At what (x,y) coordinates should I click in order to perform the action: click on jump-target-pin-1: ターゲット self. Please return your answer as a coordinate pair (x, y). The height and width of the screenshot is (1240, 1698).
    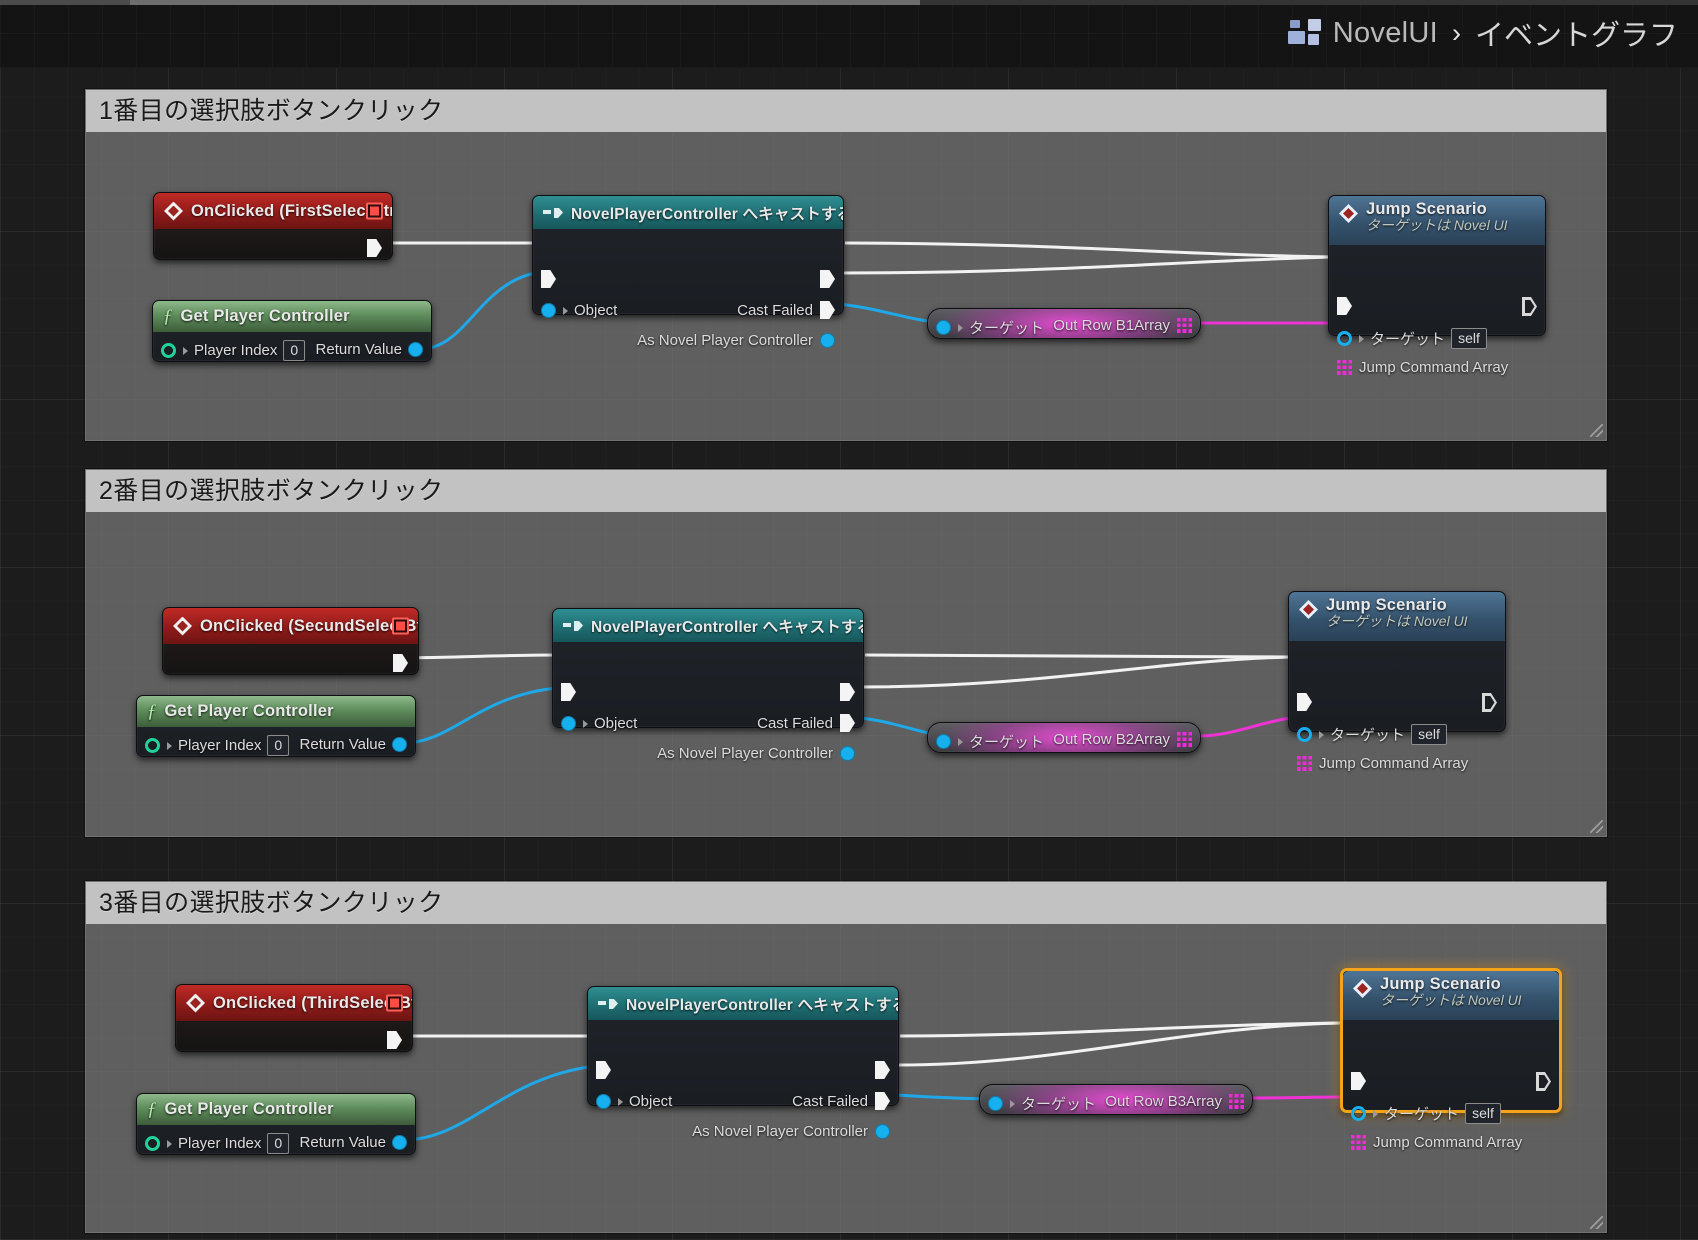
    Looking at the image, I should click on (1412, 338).